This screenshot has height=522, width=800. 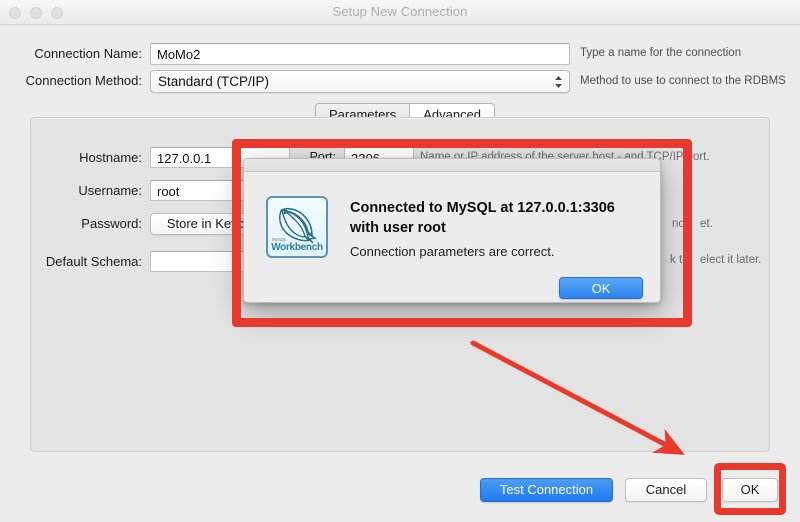 I want to click on default-schema-label: Default Schema:, so click(x=93, y=261).